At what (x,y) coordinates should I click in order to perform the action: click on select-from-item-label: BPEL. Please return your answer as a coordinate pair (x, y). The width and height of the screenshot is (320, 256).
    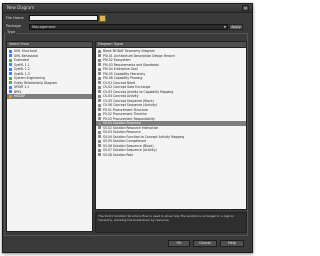
    Looking at the image, I should click on (18, 91).